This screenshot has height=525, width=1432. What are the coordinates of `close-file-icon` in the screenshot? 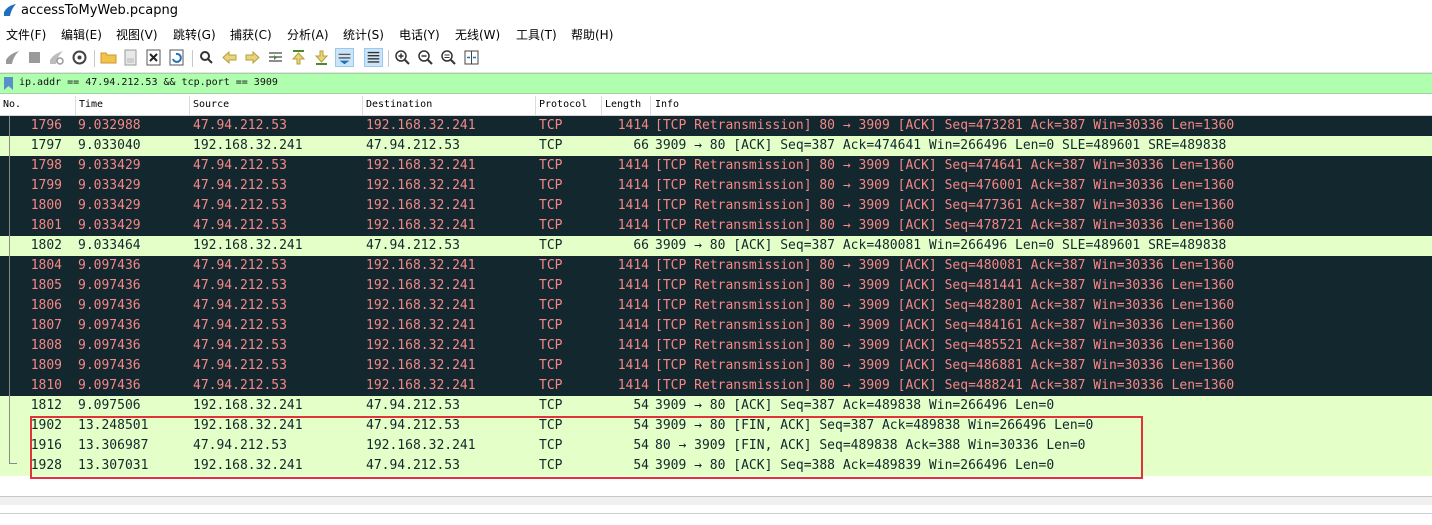 It's located at (153, 57).